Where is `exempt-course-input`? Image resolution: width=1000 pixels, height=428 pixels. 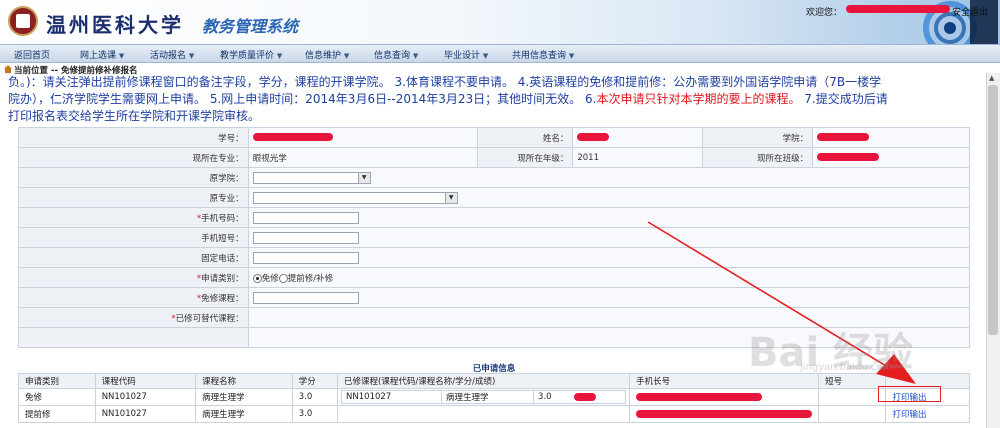 exempt-course-input is located at coordinates (305, 297).